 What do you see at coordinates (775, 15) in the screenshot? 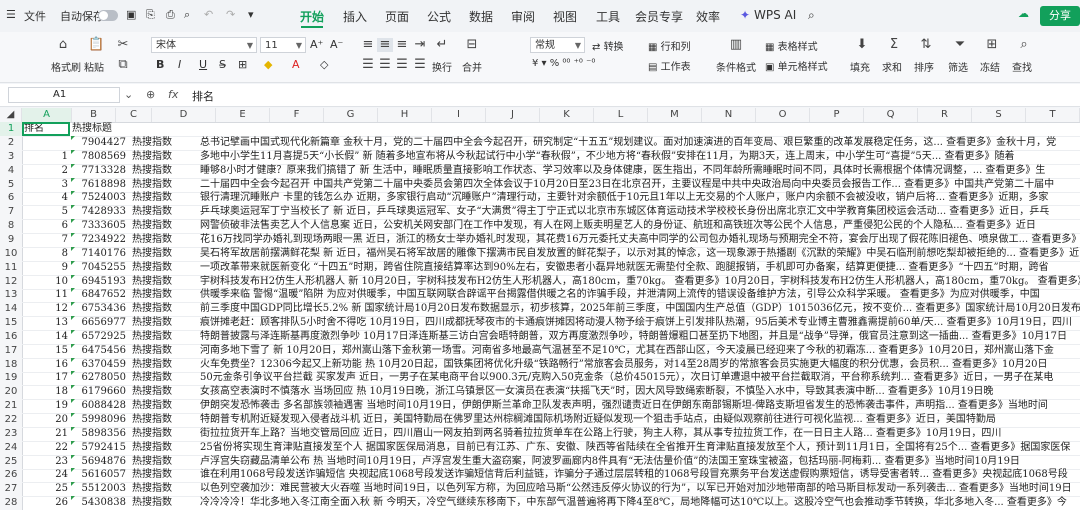
I see `wps-ai-button: WPS AI` at bounding box center [775, 15].